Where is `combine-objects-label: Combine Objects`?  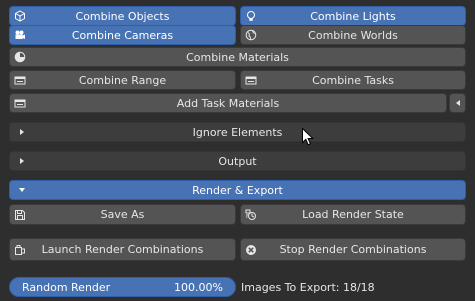 combine-objects-label: Combine Objects is located at coordinates (122, 16).